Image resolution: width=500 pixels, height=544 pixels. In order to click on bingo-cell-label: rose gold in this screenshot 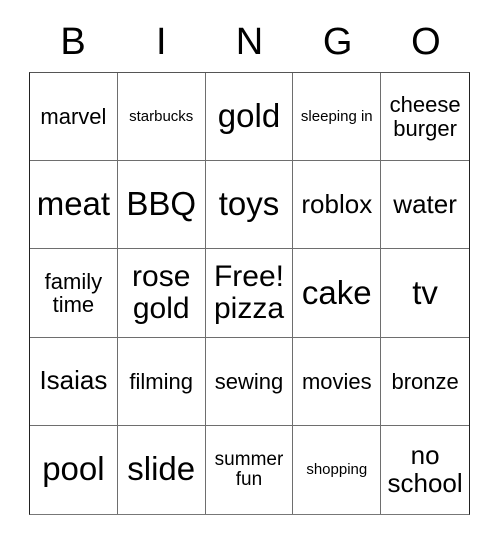, I will do `click(161, 292)`.